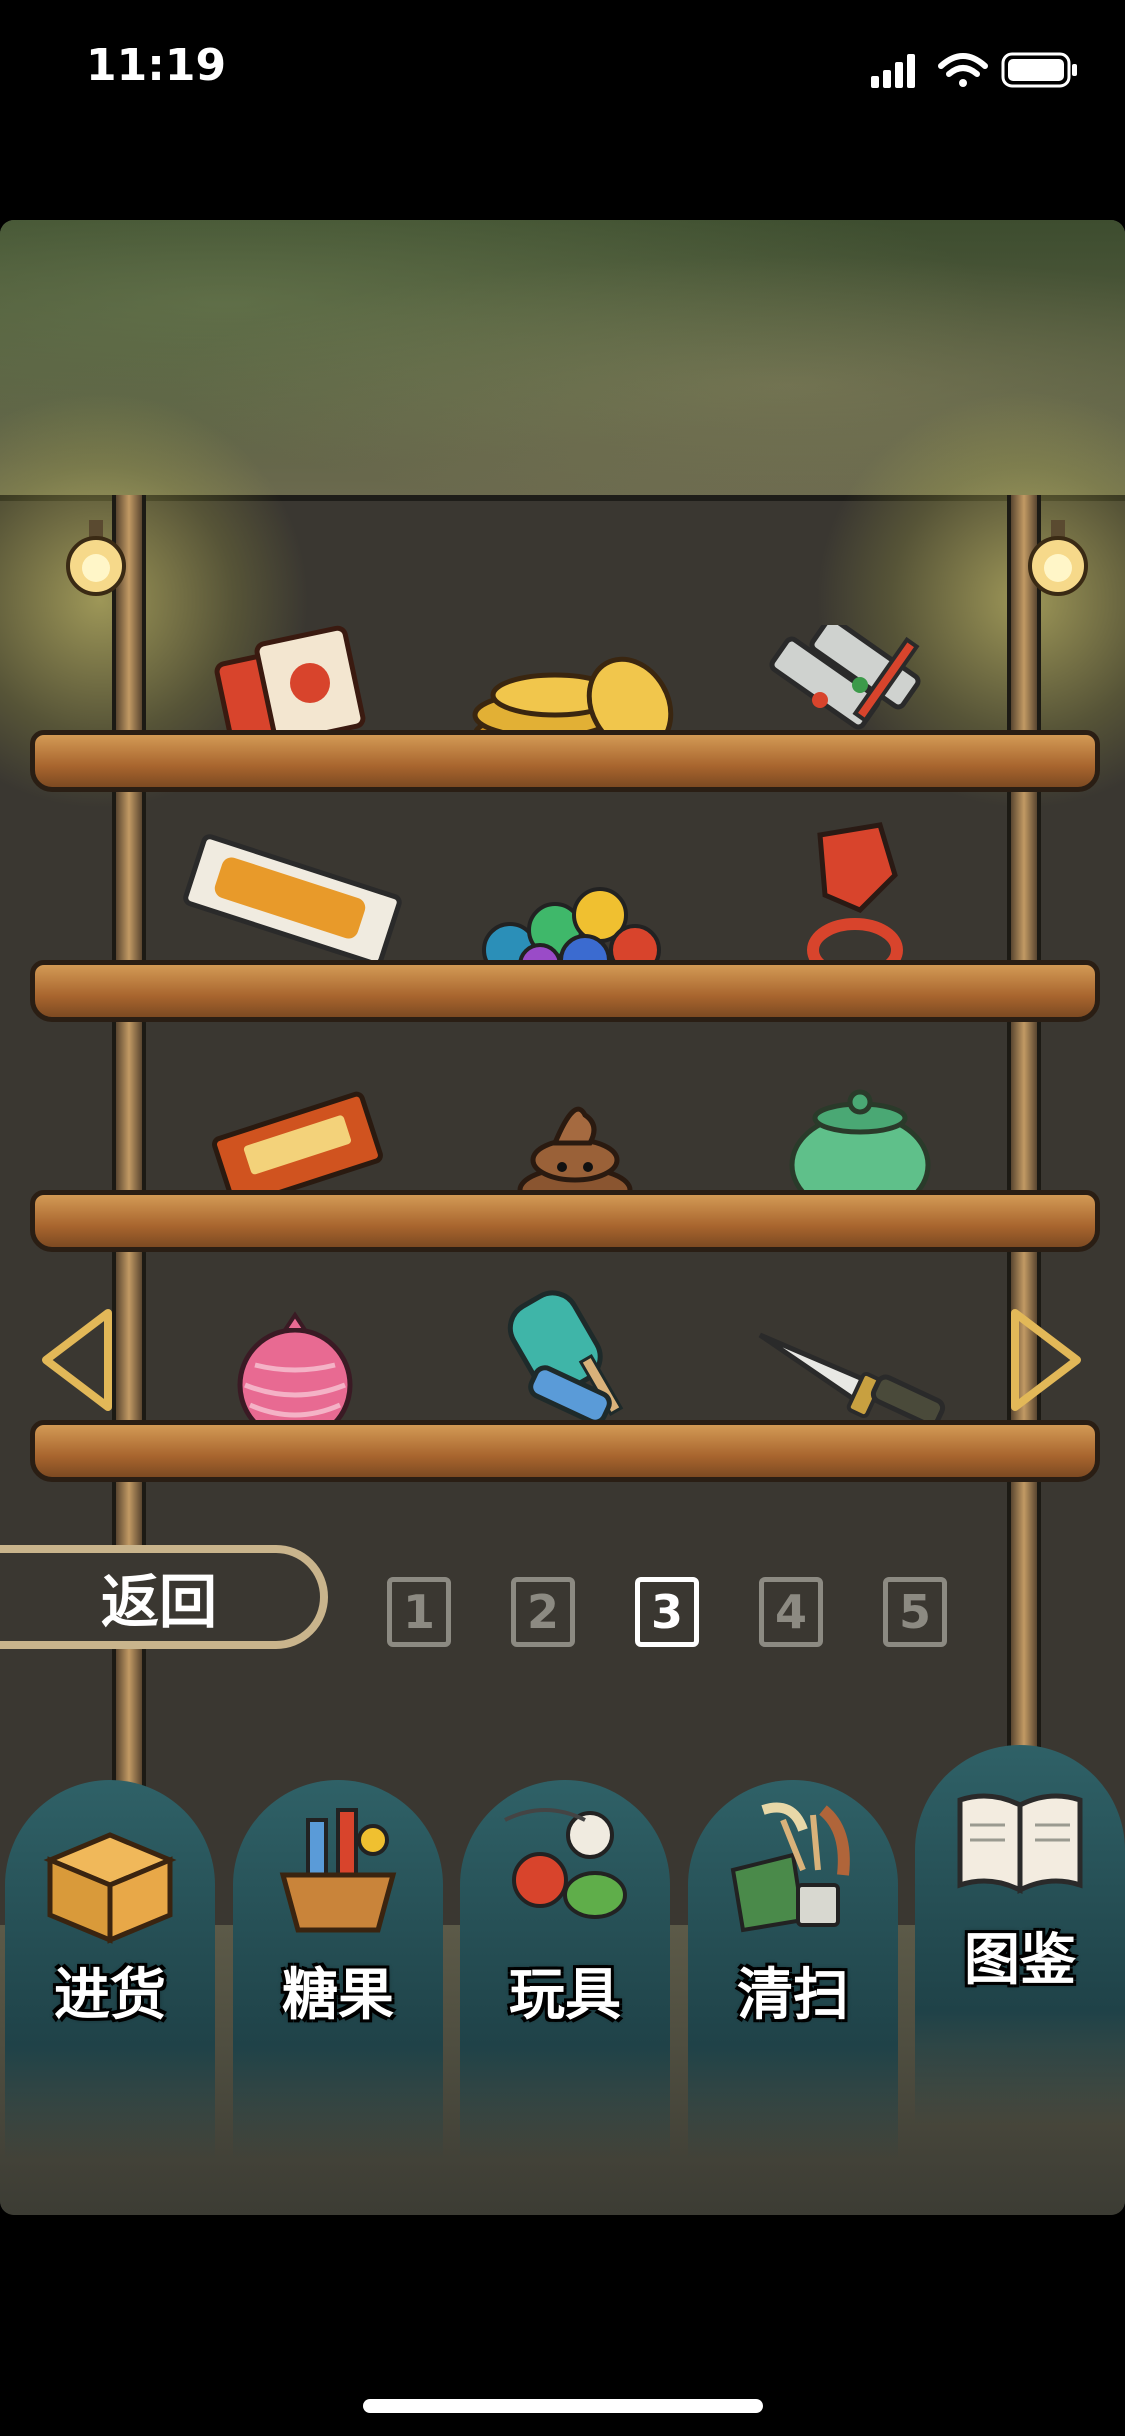 The image size is (1125, 2436). I want to click on status-bar: 11:19, so click(562, 70).